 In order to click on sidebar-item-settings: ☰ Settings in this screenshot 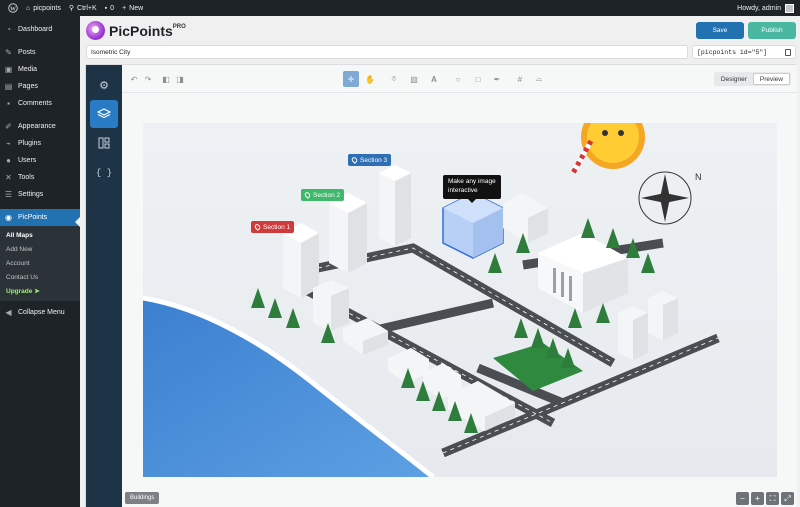, I will do `click(40, 194)`.